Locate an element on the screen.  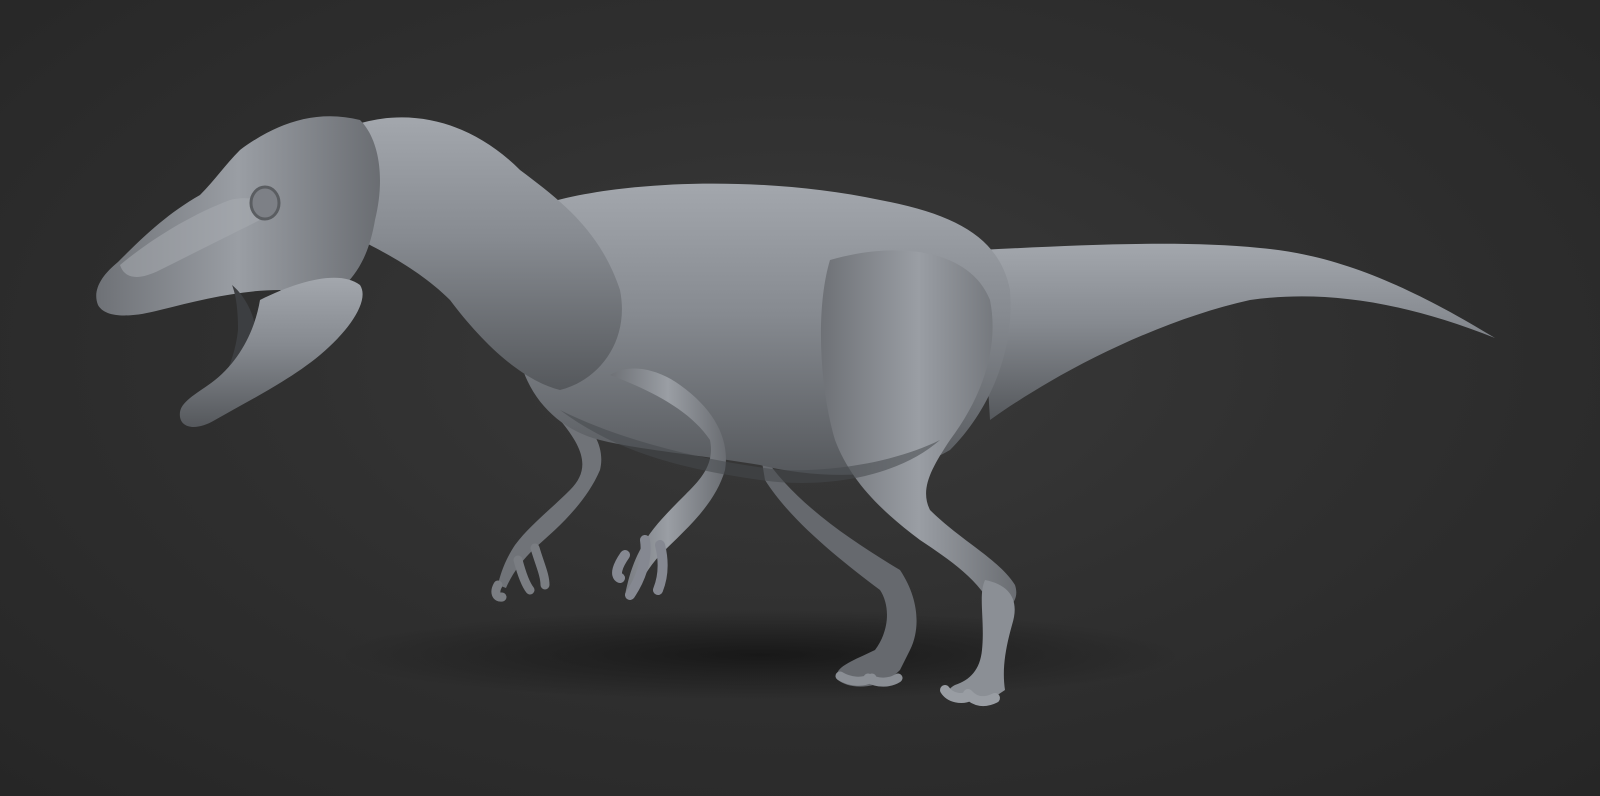
lower-jaw is located at coordinates (271, 352).